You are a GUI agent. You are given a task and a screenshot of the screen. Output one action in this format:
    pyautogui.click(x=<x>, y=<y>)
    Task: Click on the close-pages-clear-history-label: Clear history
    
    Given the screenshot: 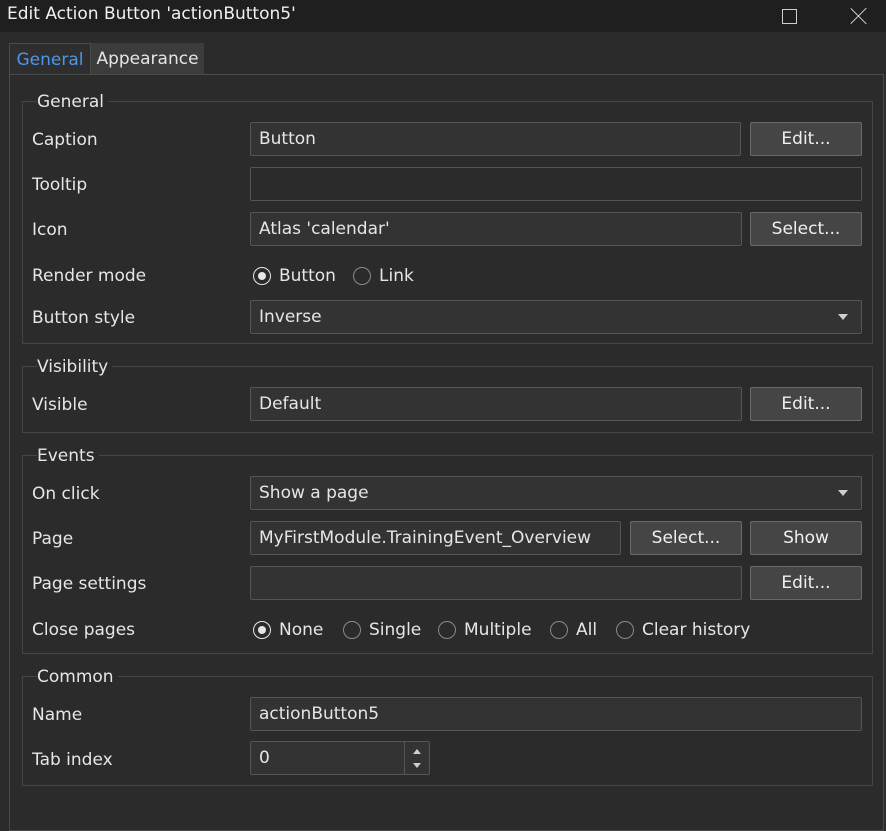 What is the action you would take?
    pyautogui.click(x=696, y=630)
    